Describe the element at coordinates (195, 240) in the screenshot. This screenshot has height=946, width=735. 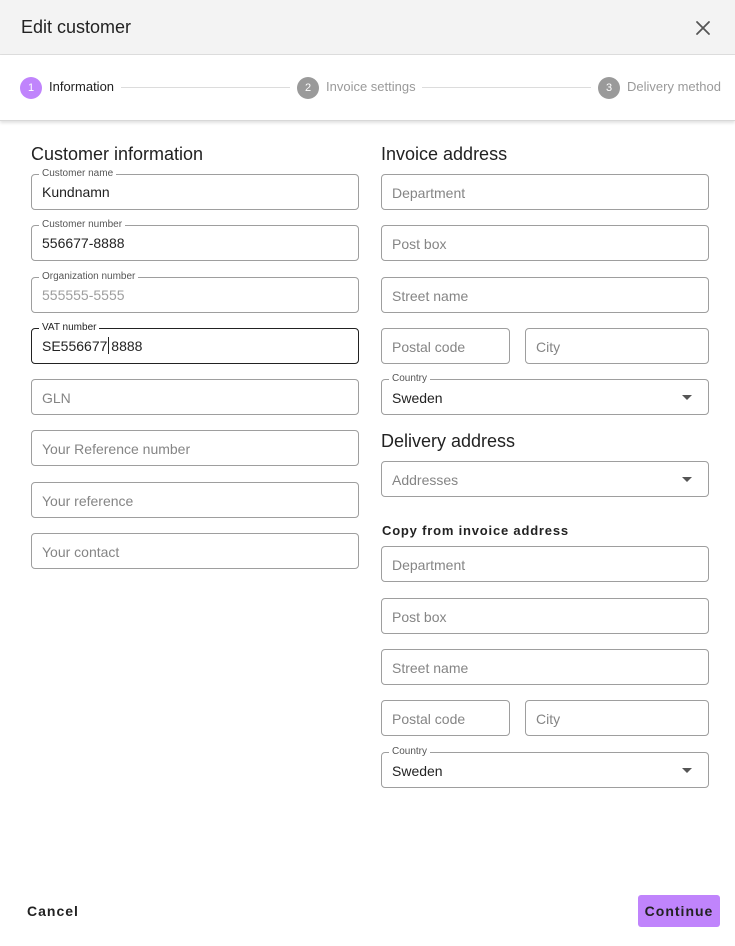
I see `customer-number-field: Customer number 556677-8888` at that location.